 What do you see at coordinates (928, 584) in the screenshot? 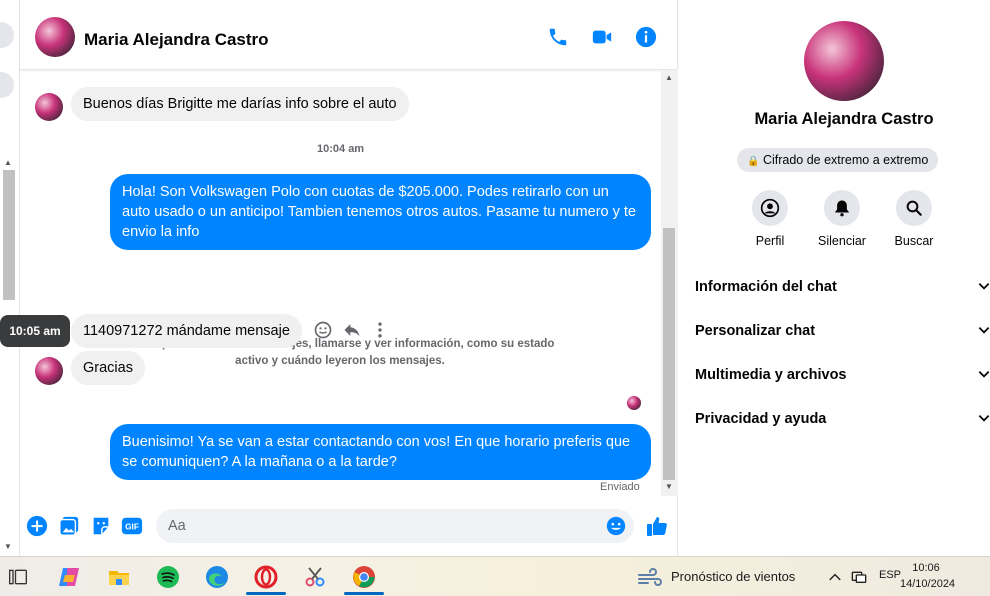
I see `clock-date: 14/10/2024` at bounding box center [928, 584].